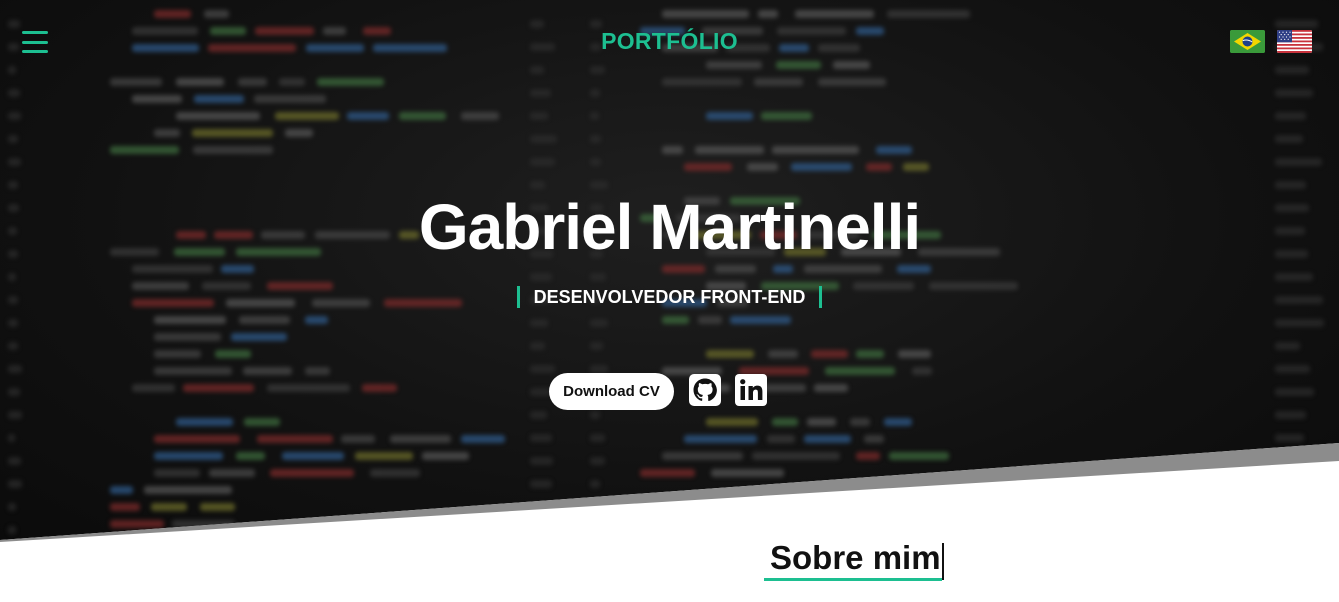 The height and width of the screenshot is (602, 1339). What do you see at coordinates (611, 391) in the screenshot?
I see `download-cv-button: Download CV` at bounding box center [611, 391].